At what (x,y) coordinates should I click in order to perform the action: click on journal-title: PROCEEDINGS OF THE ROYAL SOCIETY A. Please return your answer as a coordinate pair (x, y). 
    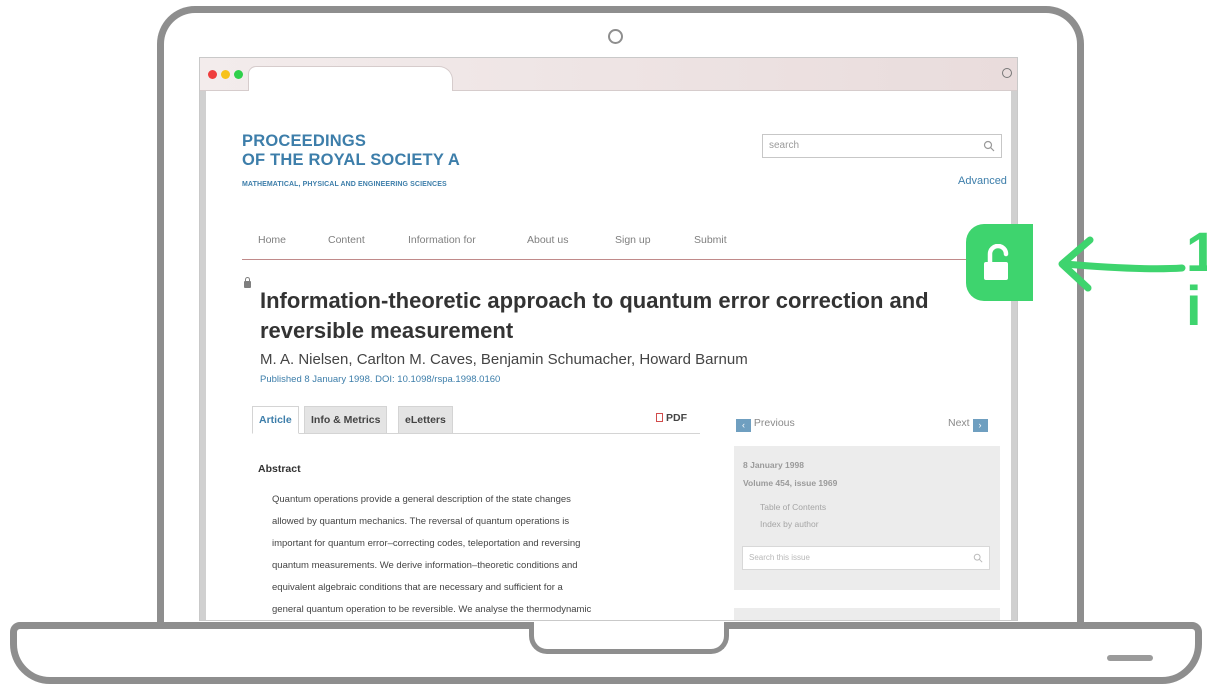
    Looking at the image, I should click on (351, 151).